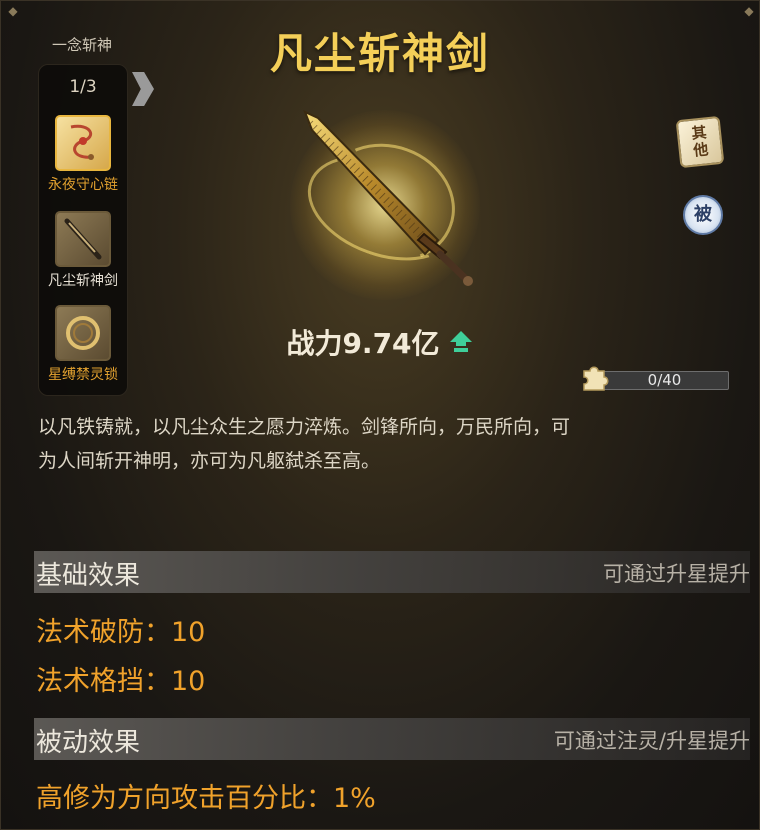 Image resolution: width=760 pixels, height=830 pixels. I want to click on item-artwork, so click(385, 200).